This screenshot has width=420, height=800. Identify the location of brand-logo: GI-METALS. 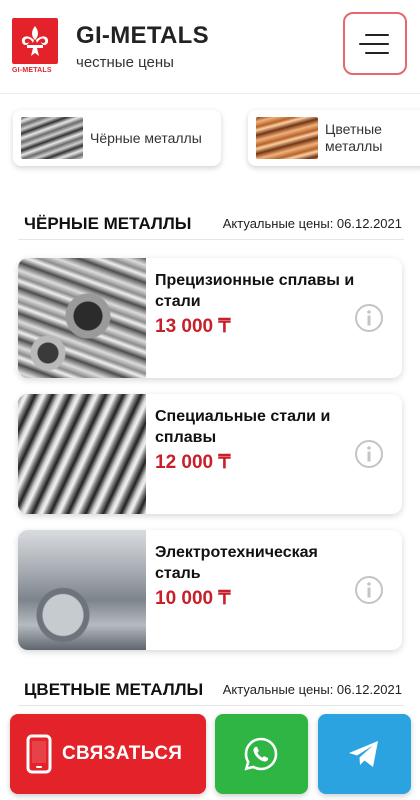
(36, 48).